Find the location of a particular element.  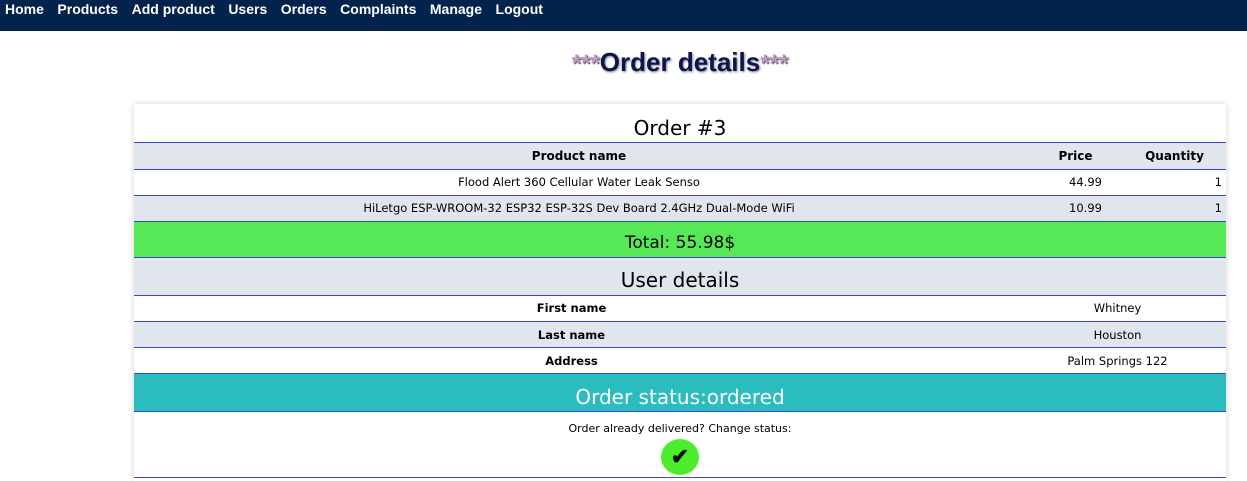

nav-add-product-link: Add product is located at coordinates (173, 10).